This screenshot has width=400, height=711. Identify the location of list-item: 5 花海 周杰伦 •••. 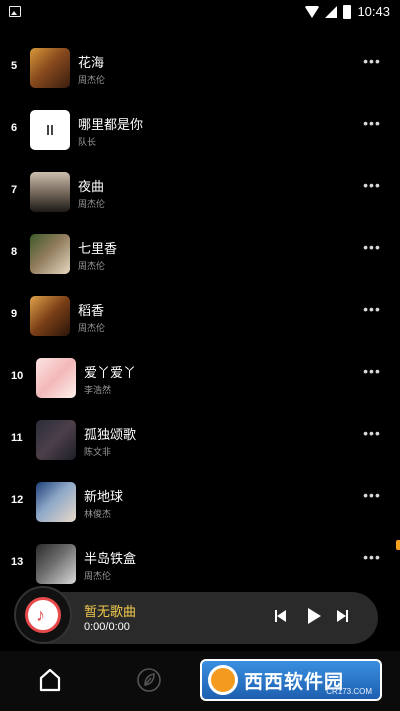
(200, 69).